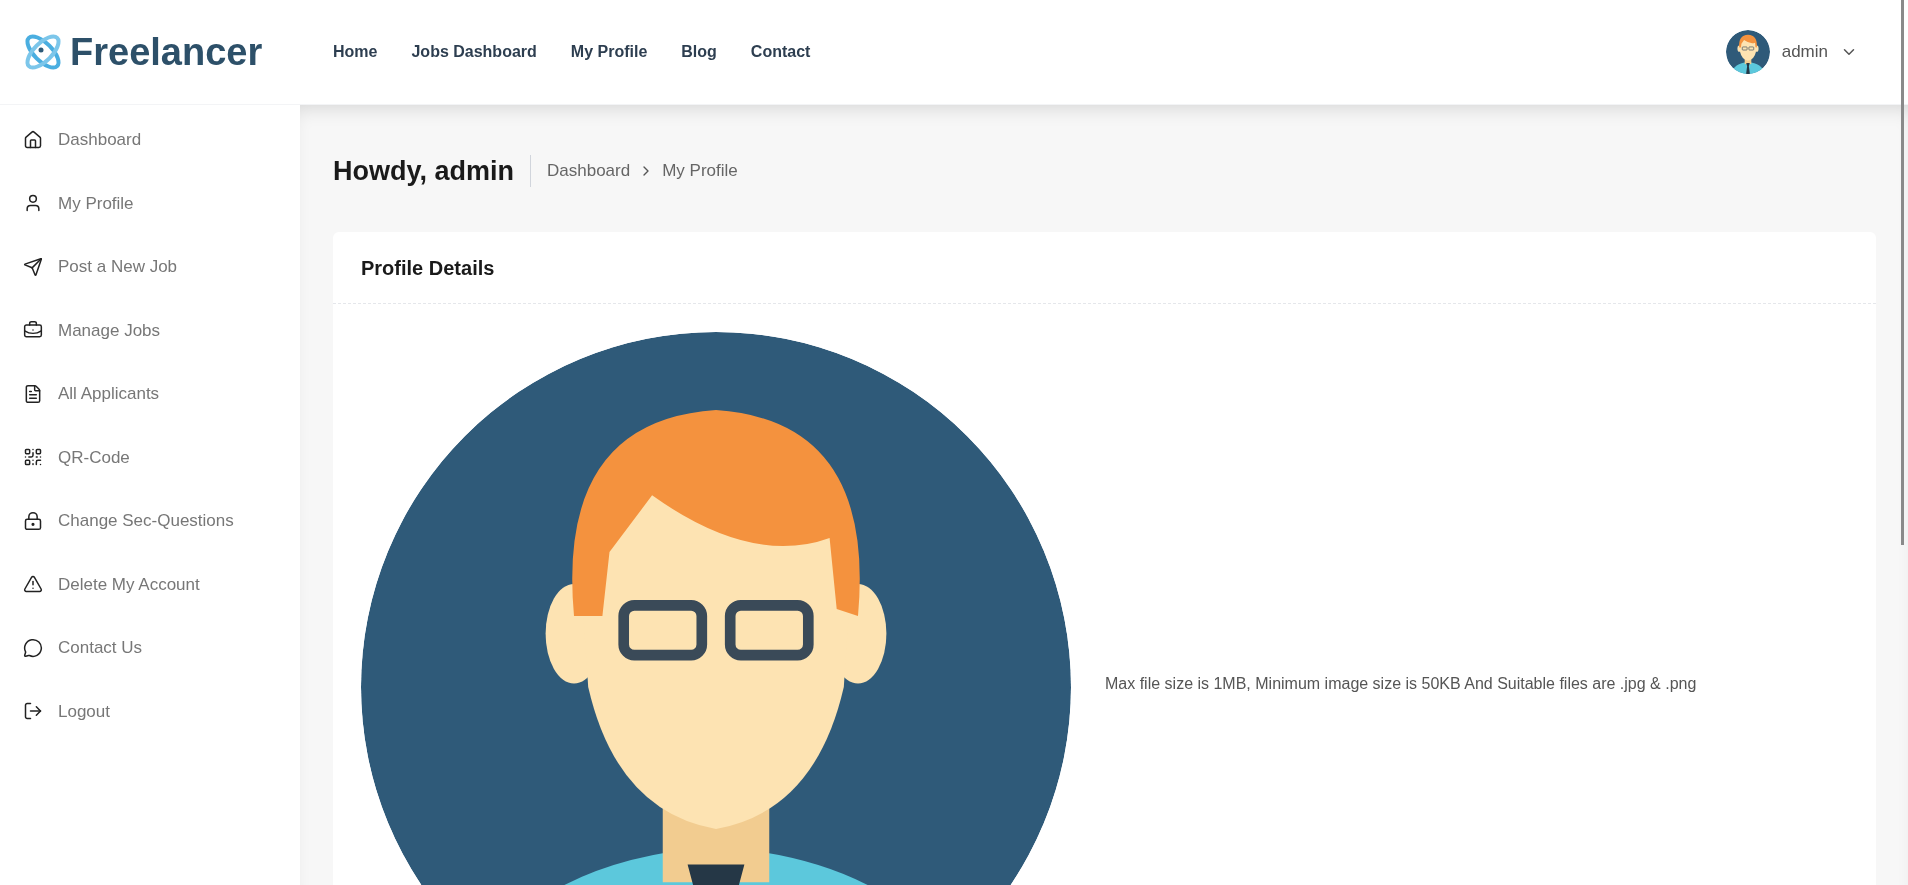 The height and width of the screenshot is (885, 1908). Describe the element at coordinates (1401, 684) in the screenshot. I see `upload-hint: Max file size is 1MB, Minimum image size is 50KB And Suitable files are .jpg & .png` at that location.